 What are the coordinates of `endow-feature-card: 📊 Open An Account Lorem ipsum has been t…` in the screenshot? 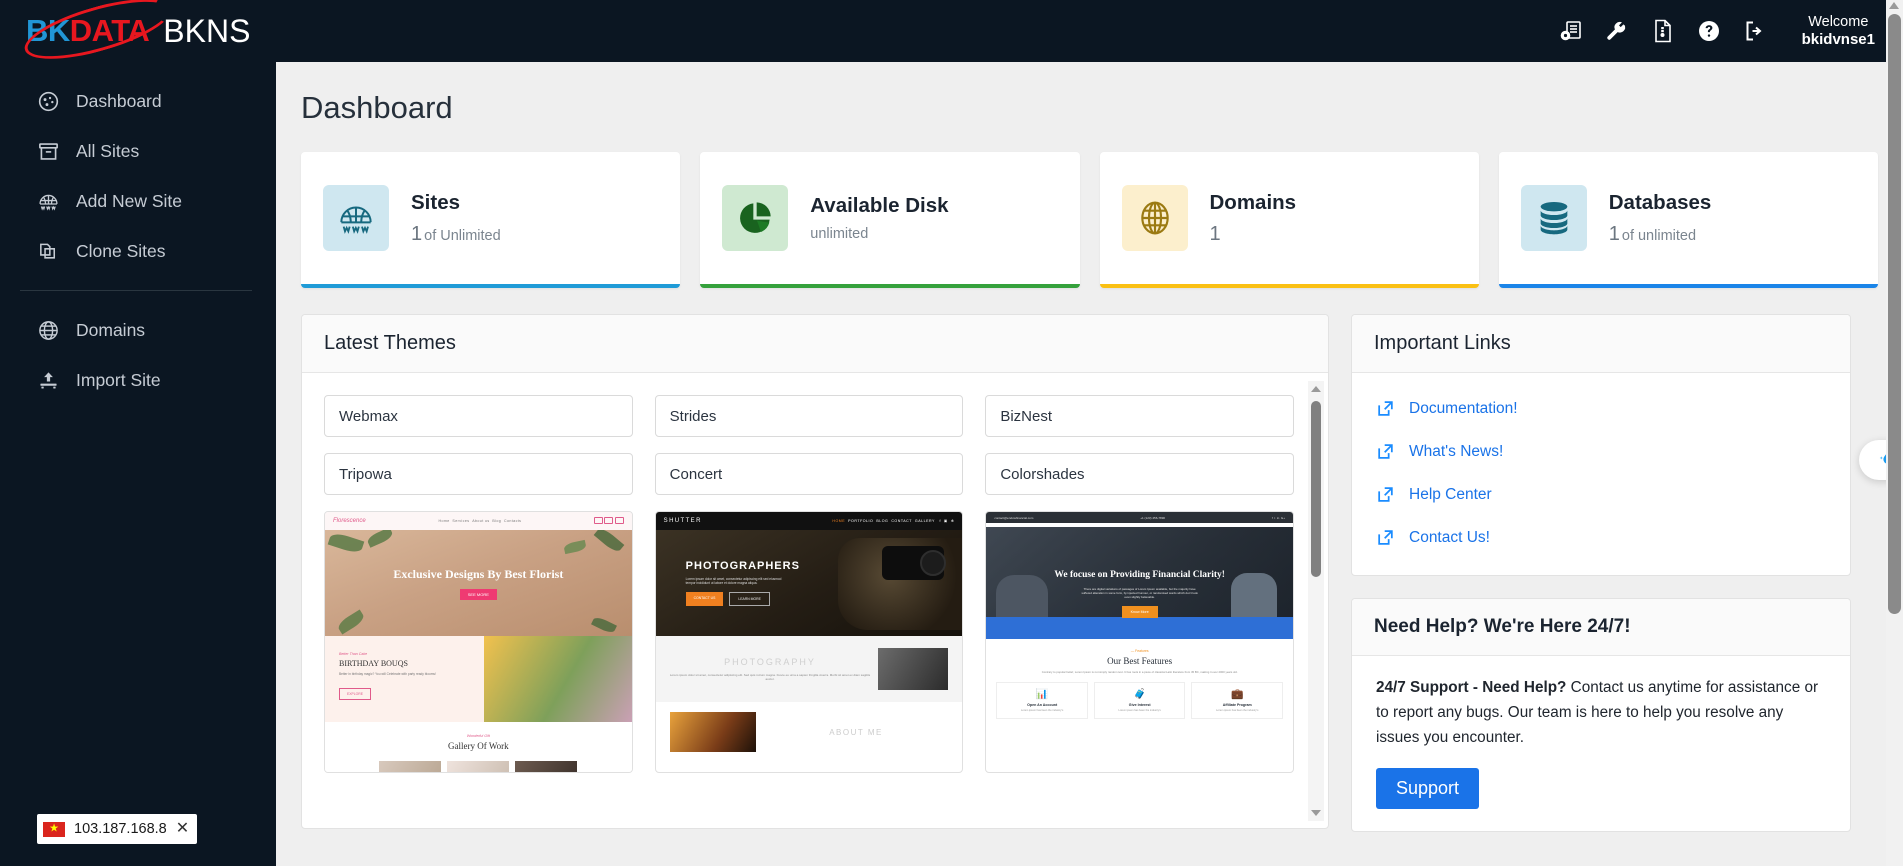 It's located at (1042, 700).